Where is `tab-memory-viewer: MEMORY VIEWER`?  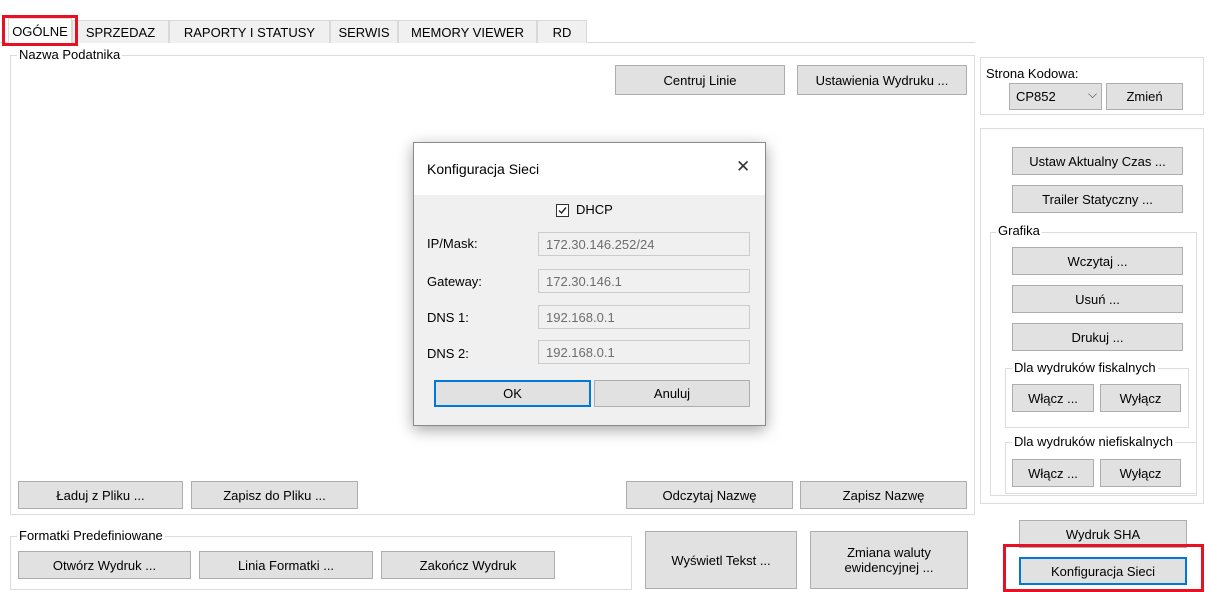 tab-memory-viewer: MEMORY VIEWER is located at coordinates (467, 31).